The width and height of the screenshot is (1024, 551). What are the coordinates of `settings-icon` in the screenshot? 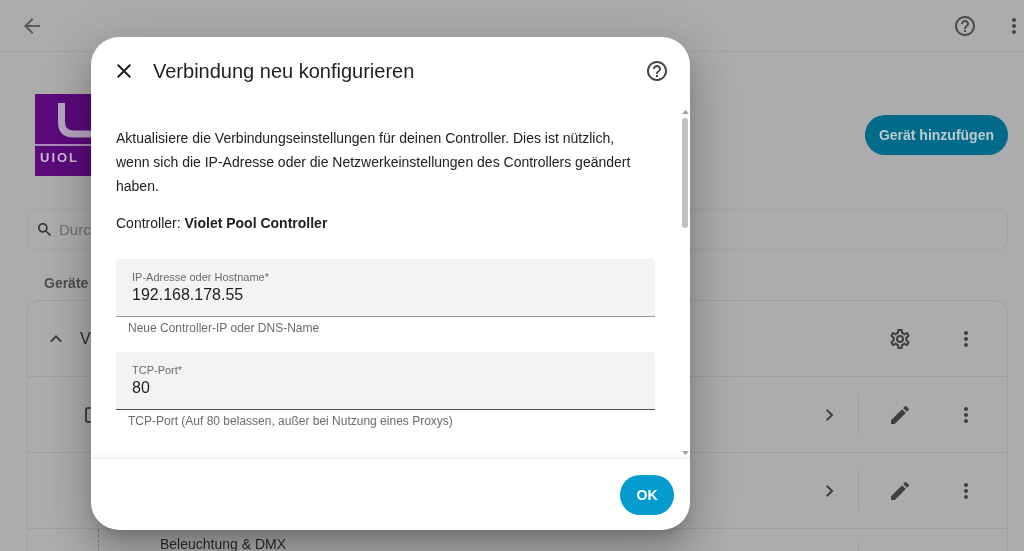 It's located at (900, 338).